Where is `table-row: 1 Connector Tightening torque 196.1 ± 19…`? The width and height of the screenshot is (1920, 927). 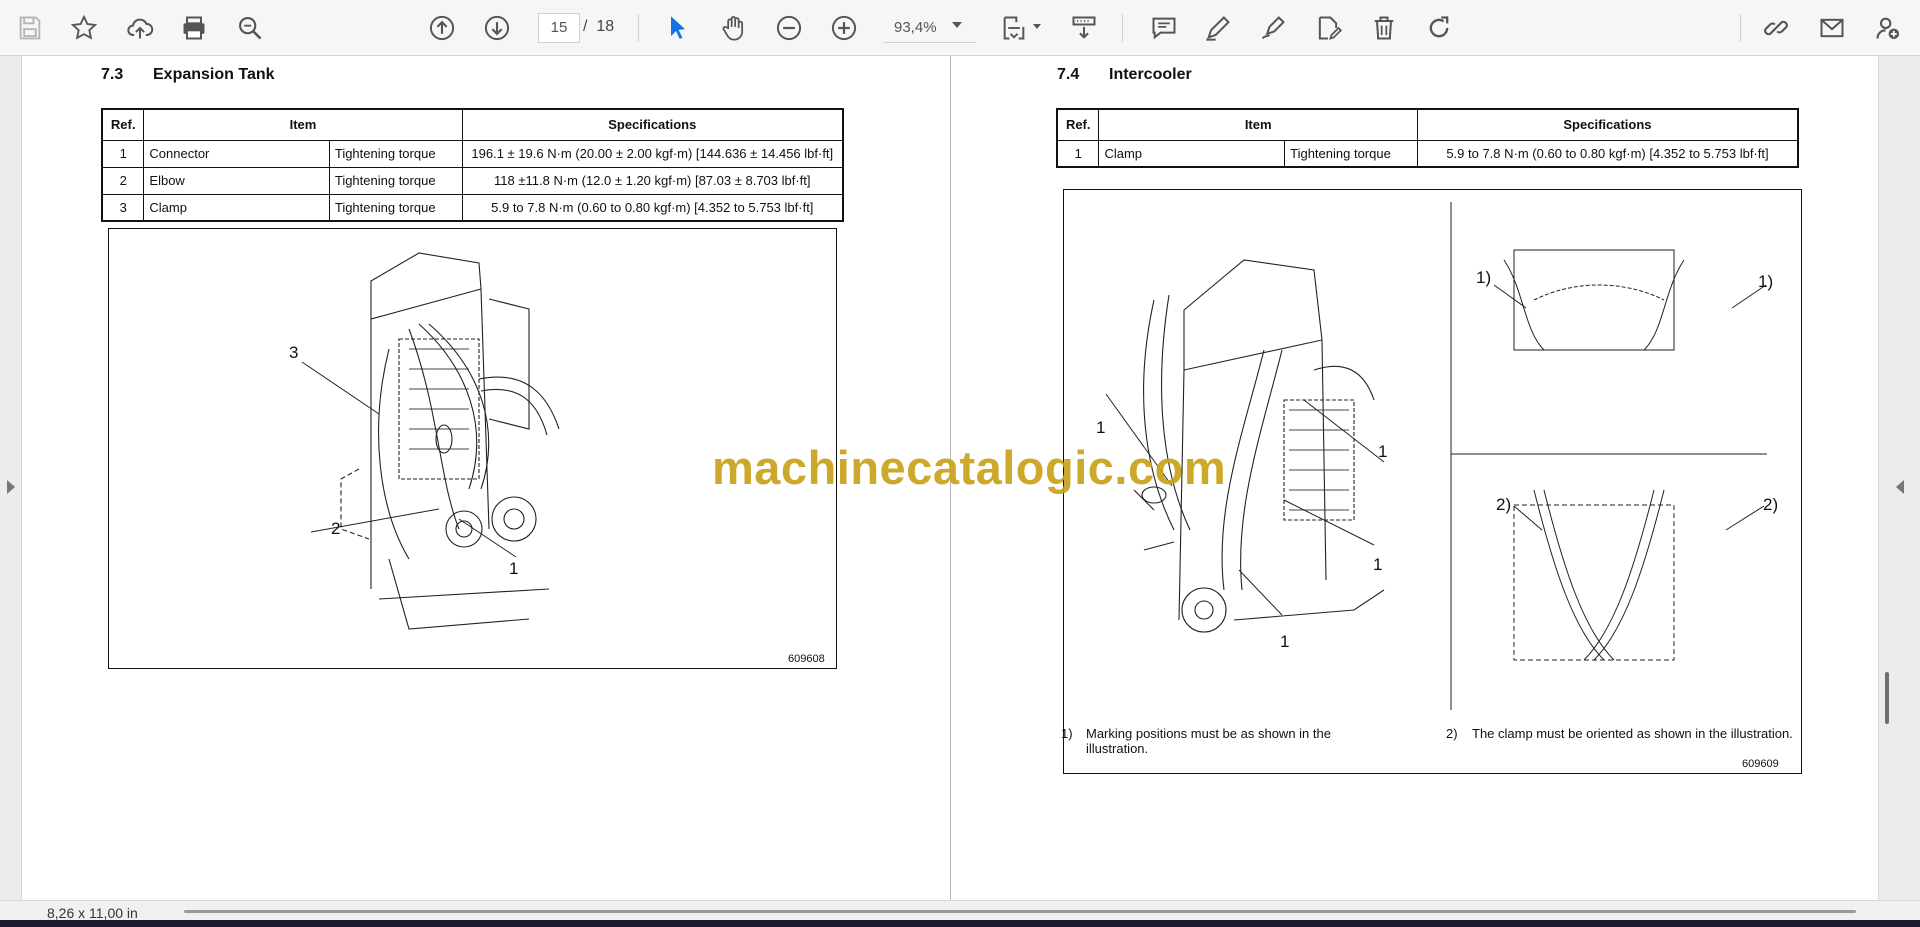 table-row: 1 Connector Tightening torque 196.1 ± 19… is located at coordinates (472, 153).